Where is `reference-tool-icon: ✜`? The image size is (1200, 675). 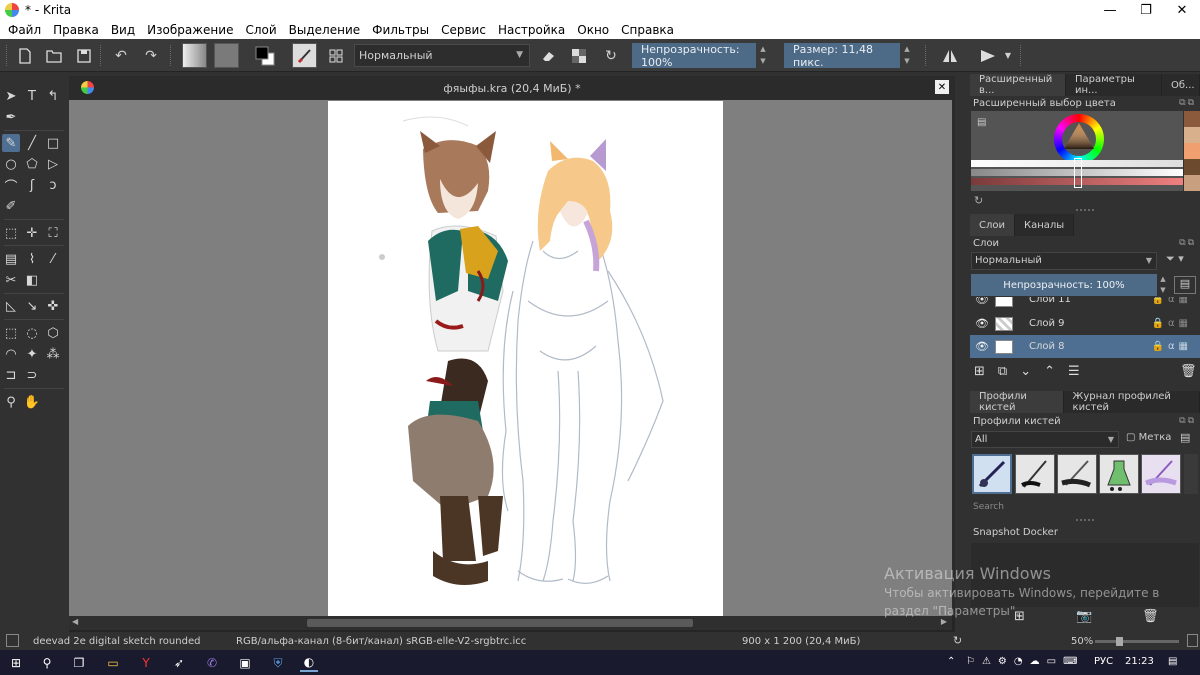 reference-tool-icon: ✜ is located at coordinates (53, 306).